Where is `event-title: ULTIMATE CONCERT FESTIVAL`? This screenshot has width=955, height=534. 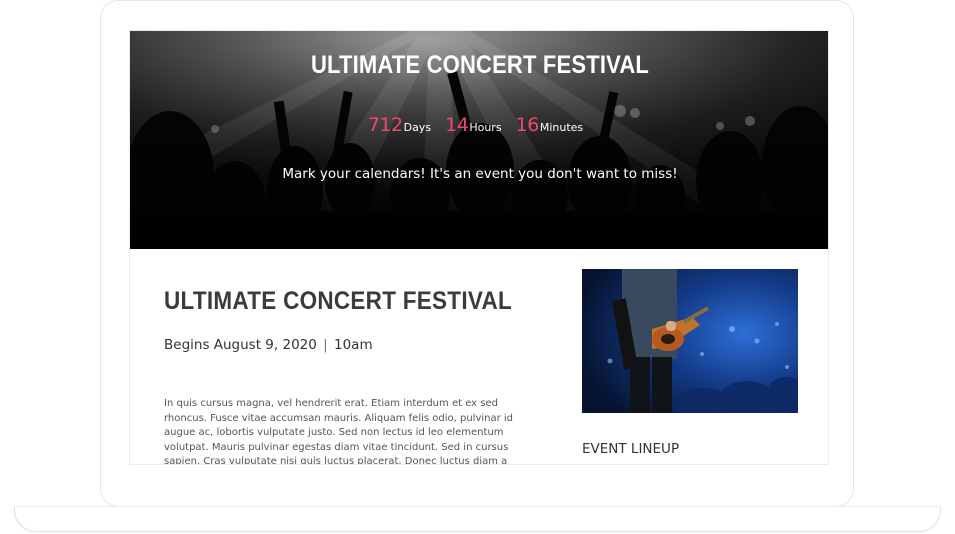 event-title: ULTIMATE CONCERT FESTIVAL is located at coordinates (338, 301).